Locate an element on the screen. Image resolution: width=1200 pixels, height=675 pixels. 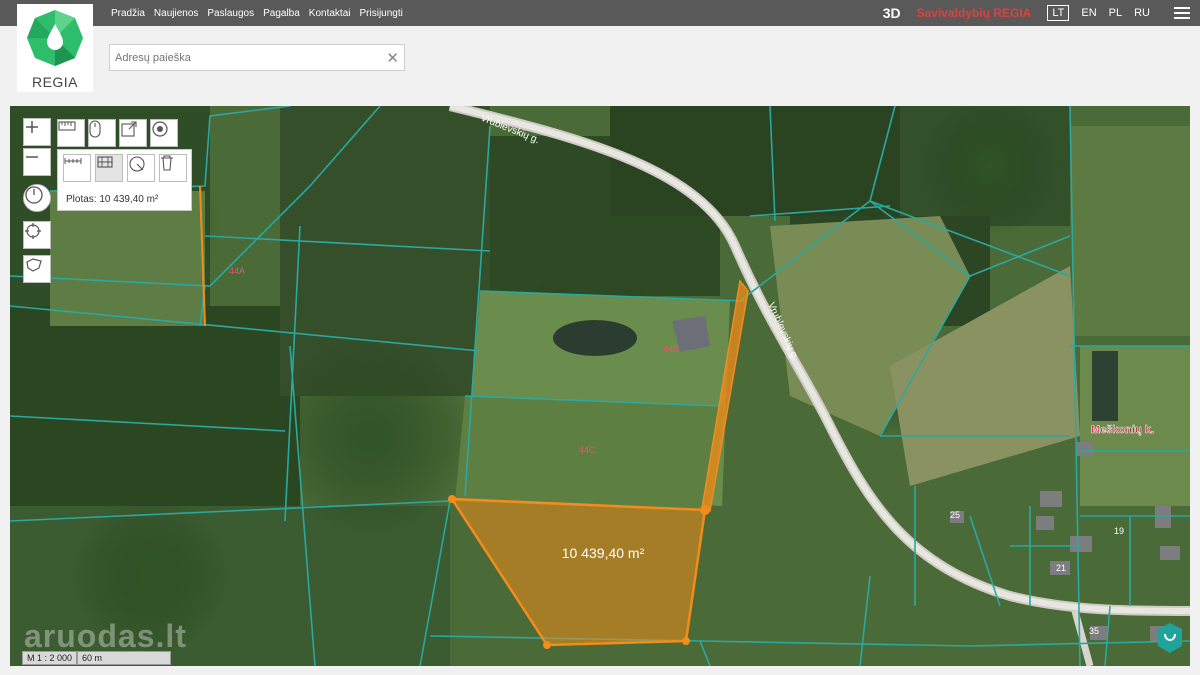
polygon-area-label: 10 439,40 m² is located at coordinates (603, 553).